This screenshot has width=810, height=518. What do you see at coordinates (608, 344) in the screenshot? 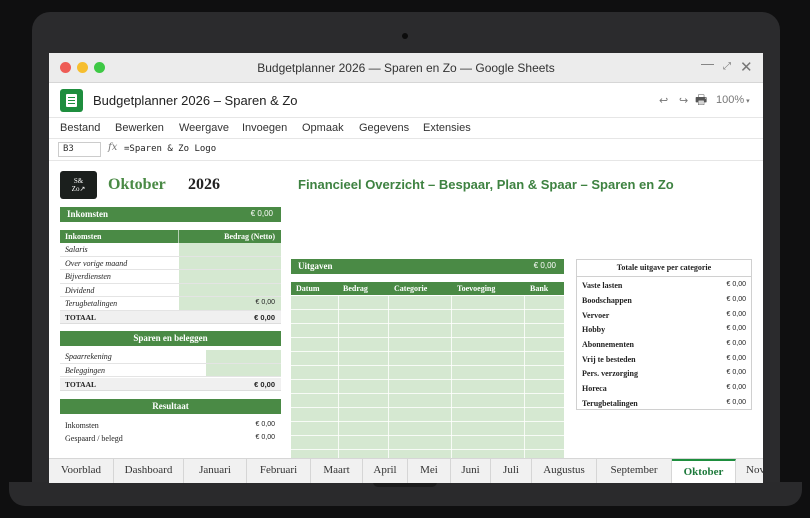
I see `category-label: Abonnementen` at bounding box center [608, 344].